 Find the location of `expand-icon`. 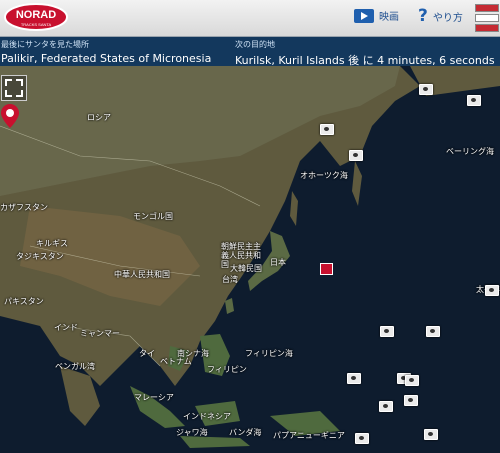

expand-icon is located at coordinates (14, 88).